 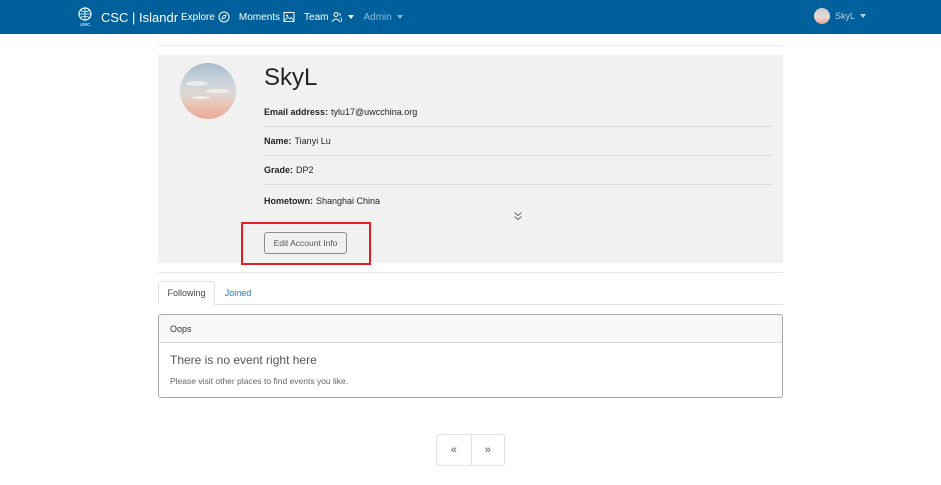 What do you see at coordinates (374, 112) in the screenshot?
I see `email-value: tylu17@uwcchina.org` at bounding box center [374, 112].